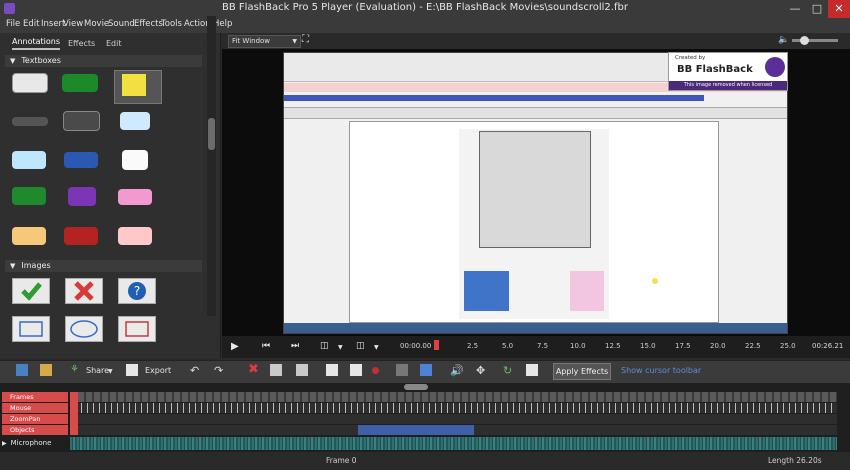 The height and width of the screenshot is (470, 850). Describe the element at coordinates (535, 113) in the screenshot. I see `recorded-app-ruler` at that location.